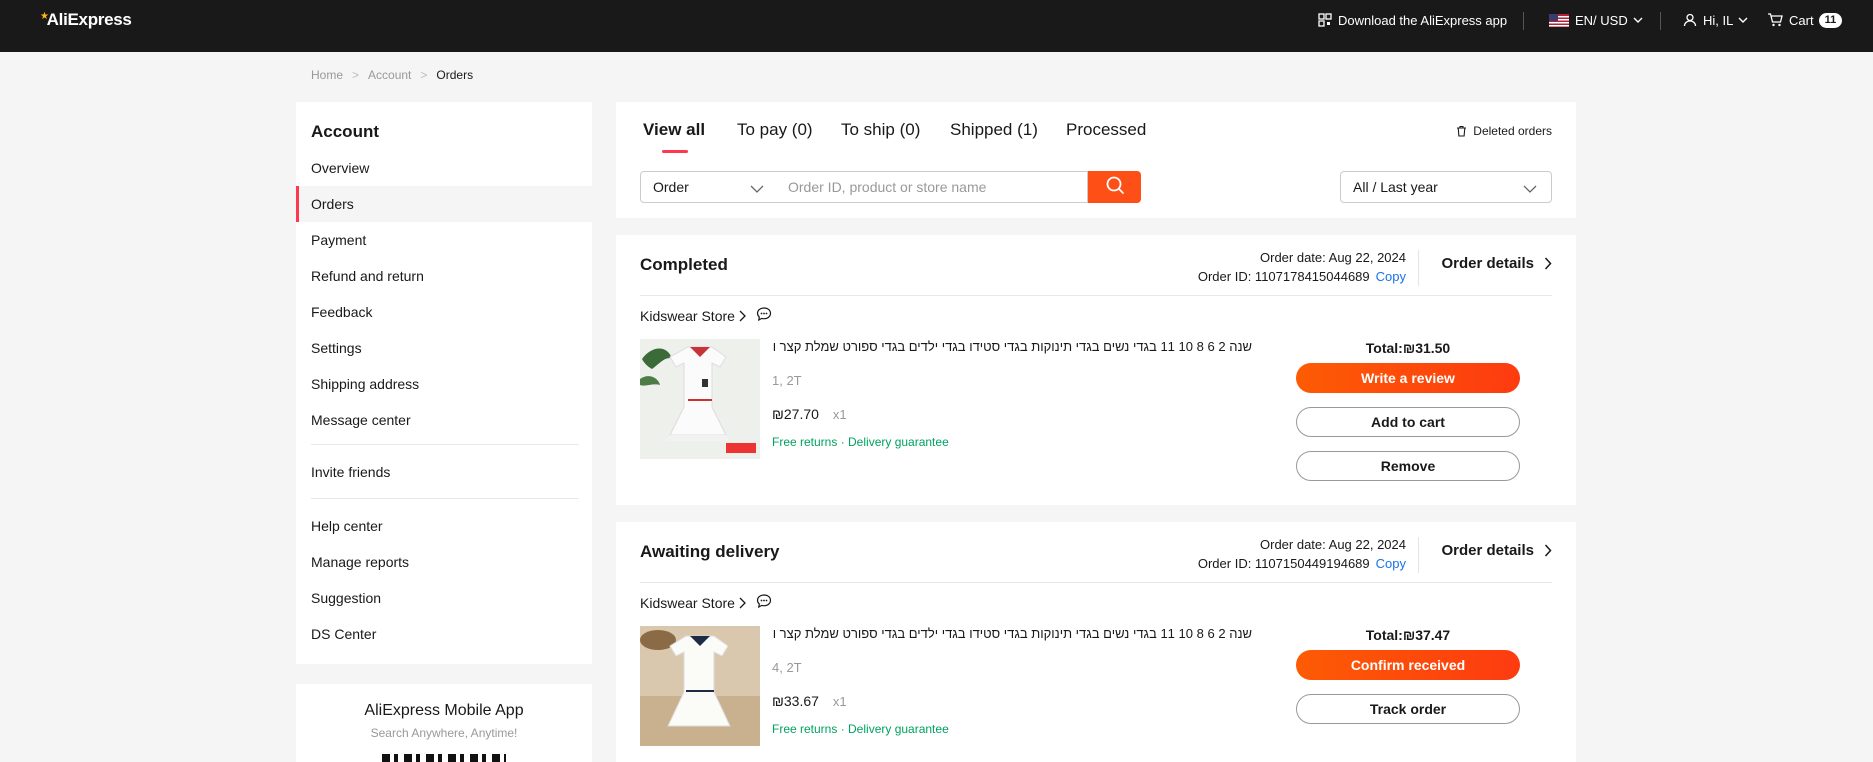 The width and height of the screenshot is (1873, 762). Describe the element at coordinates (1283, 563) in the screenshot. I see `order-id: Order ID: 1107150449194689` at that location.